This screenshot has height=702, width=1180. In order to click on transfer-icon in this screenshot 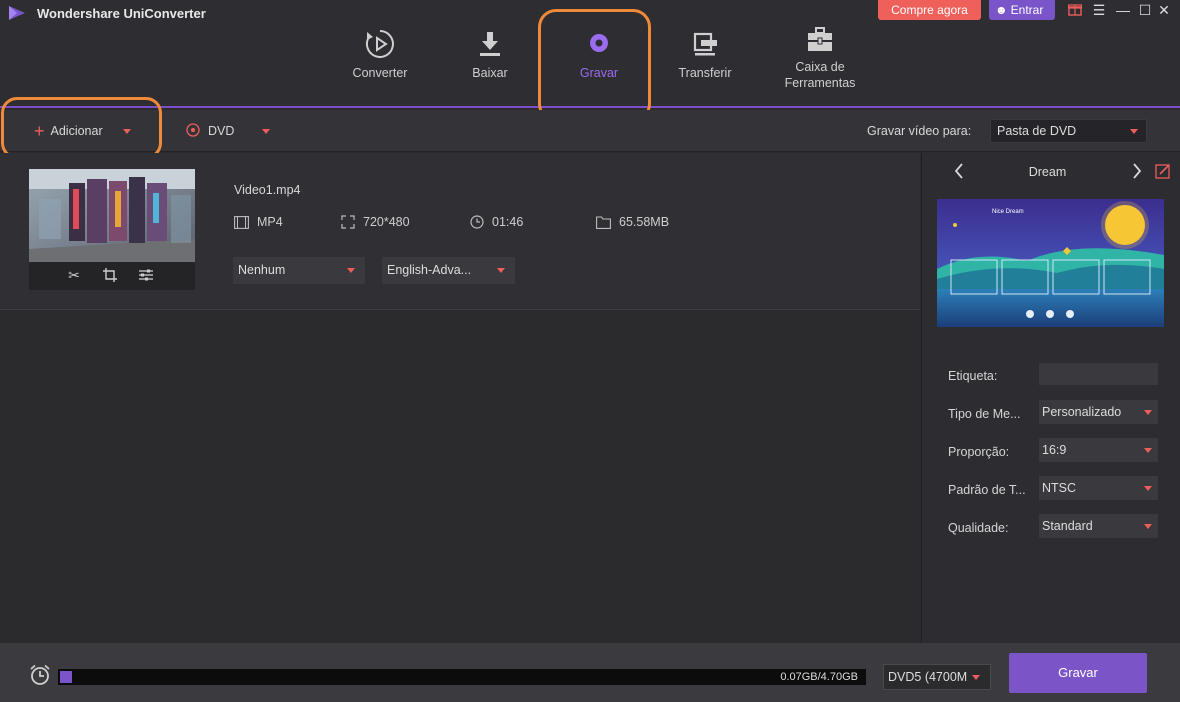, I will do `click(705, 44)`.